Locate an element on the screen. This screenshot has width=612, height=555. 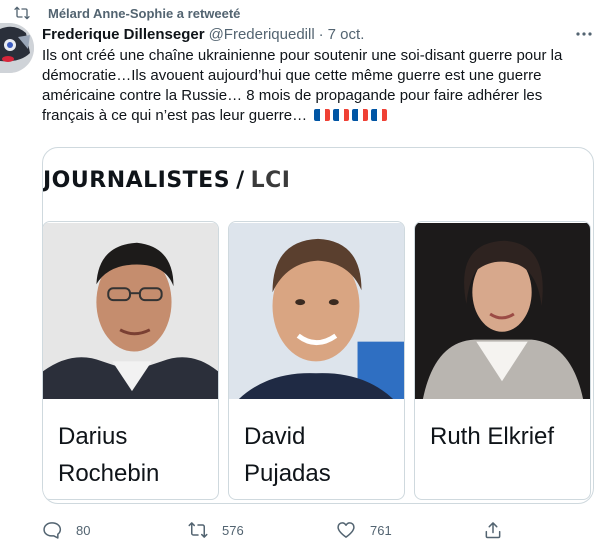
journalist-card-3: Ruth Elkrief is located at coordinates (502, 360).